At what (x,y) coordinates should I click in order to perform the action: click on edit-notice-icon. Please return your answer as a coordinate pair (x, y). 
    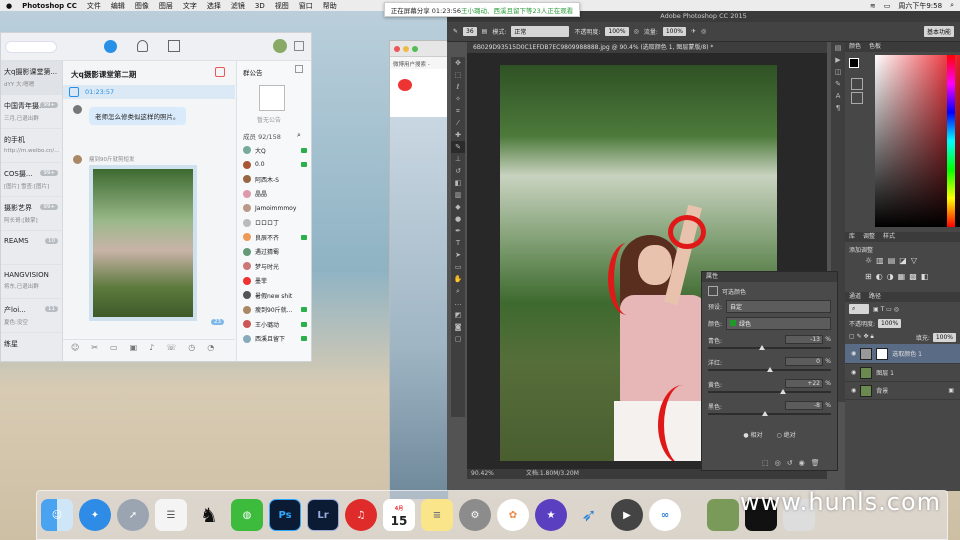
    Looking at the image, I should click on (299, 69).